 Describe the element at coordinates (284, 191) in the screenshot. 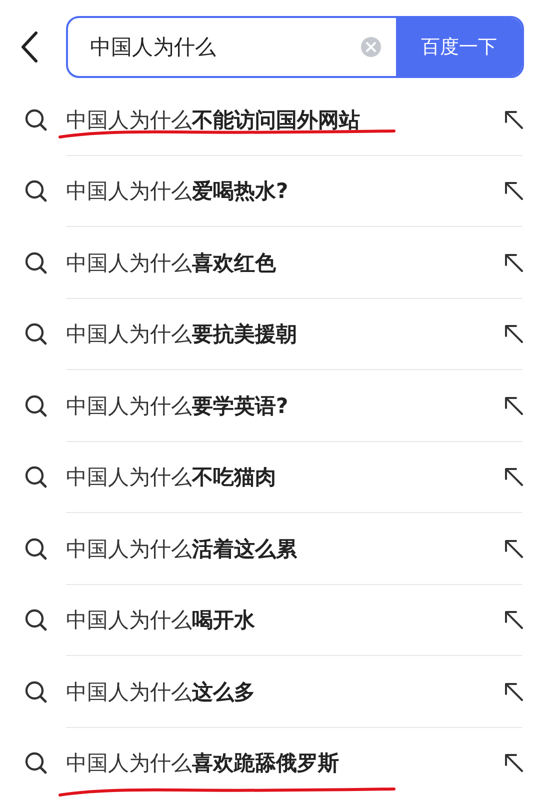

I see `suggestion-item: 中国人为什么爱喝热水?` at that location.